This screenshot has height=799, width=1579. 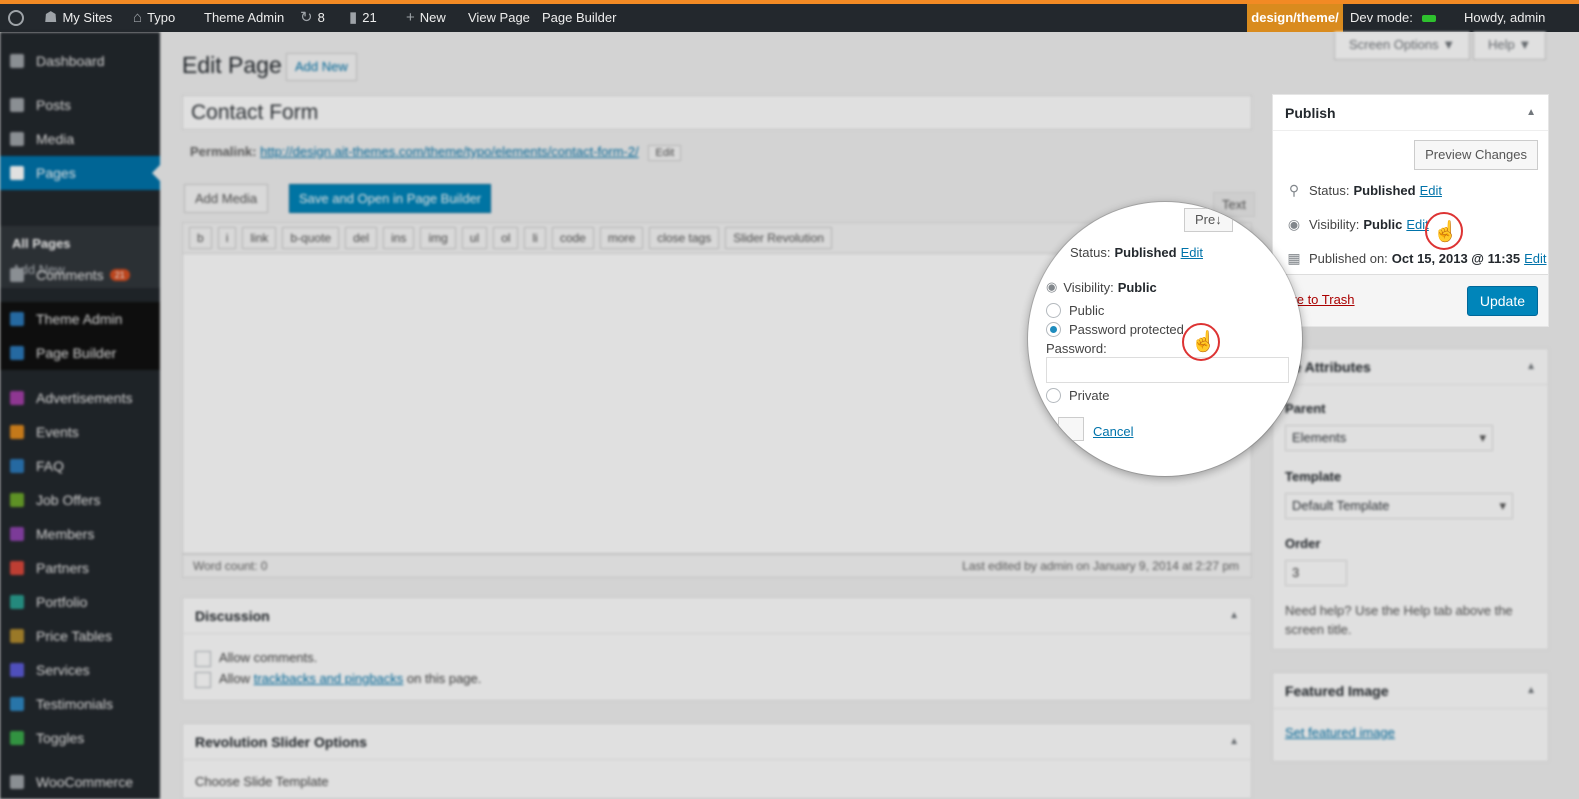 What do you see at coordinates (80, 61) in the screenshot?
I see `menu-dashboard: Dashboard` at bounding box center [80, 61].